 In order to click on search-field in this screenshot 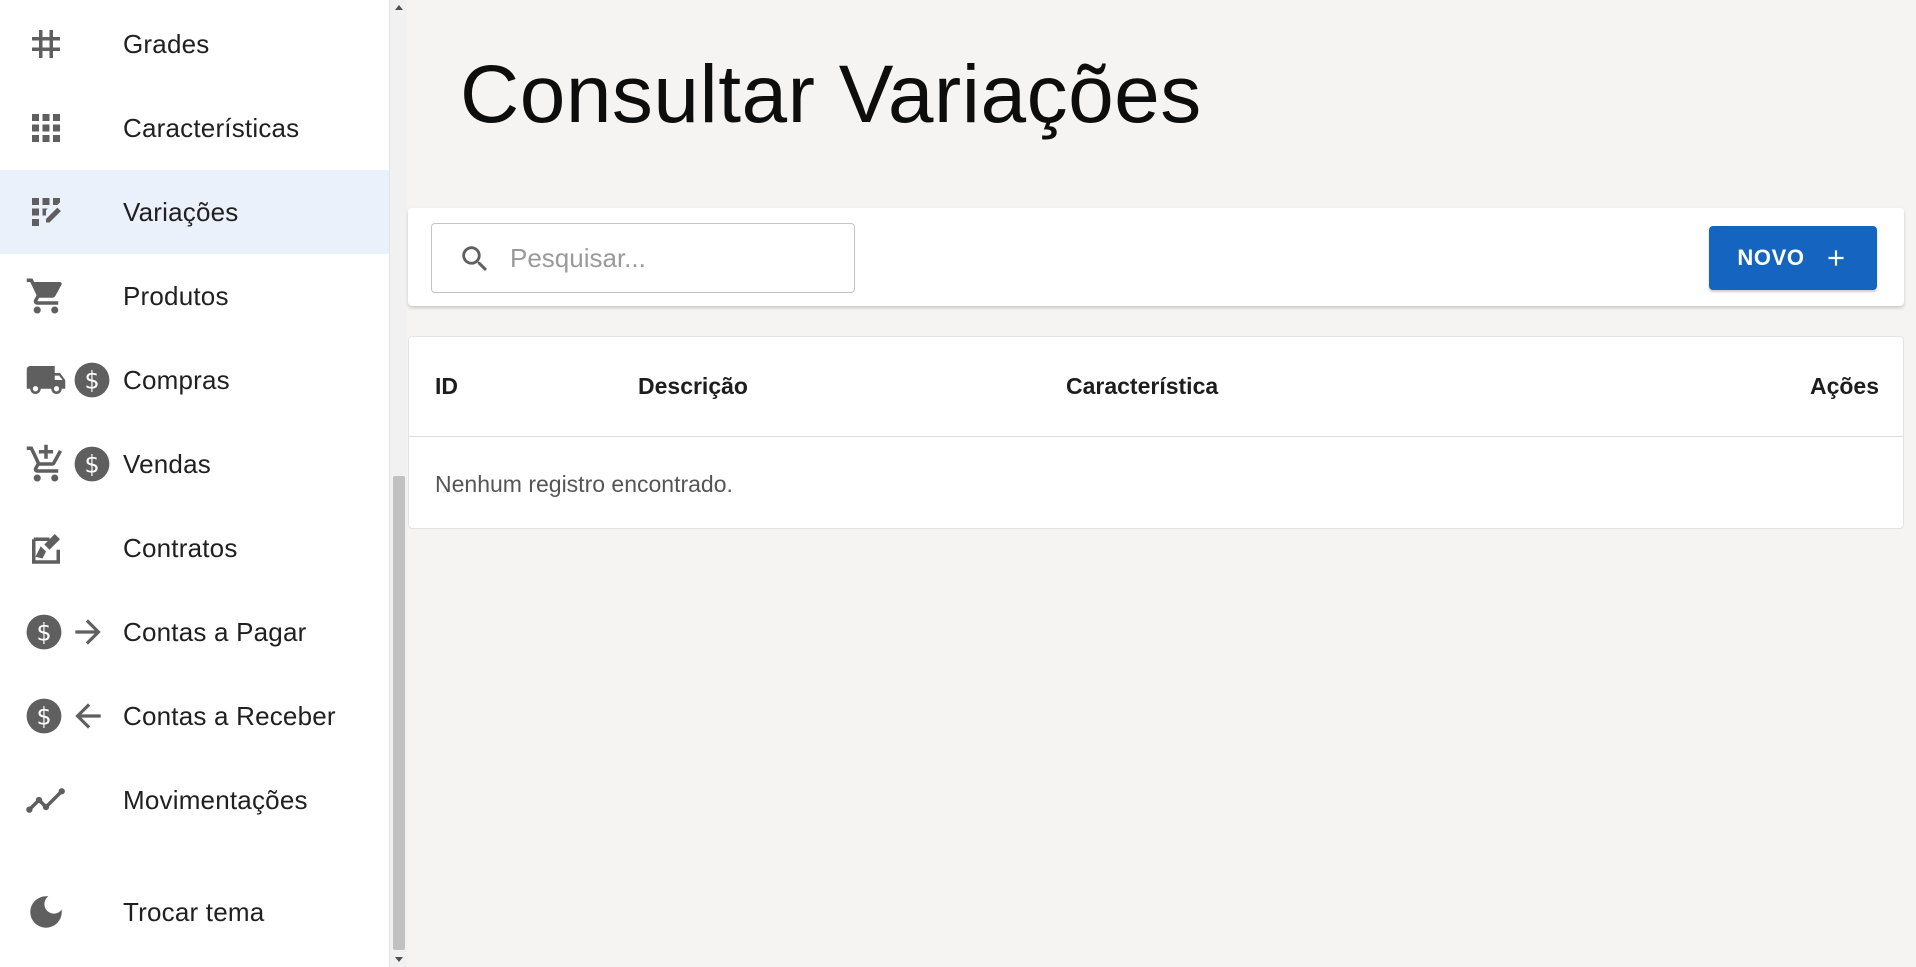, I will do `click(643, 258)`.